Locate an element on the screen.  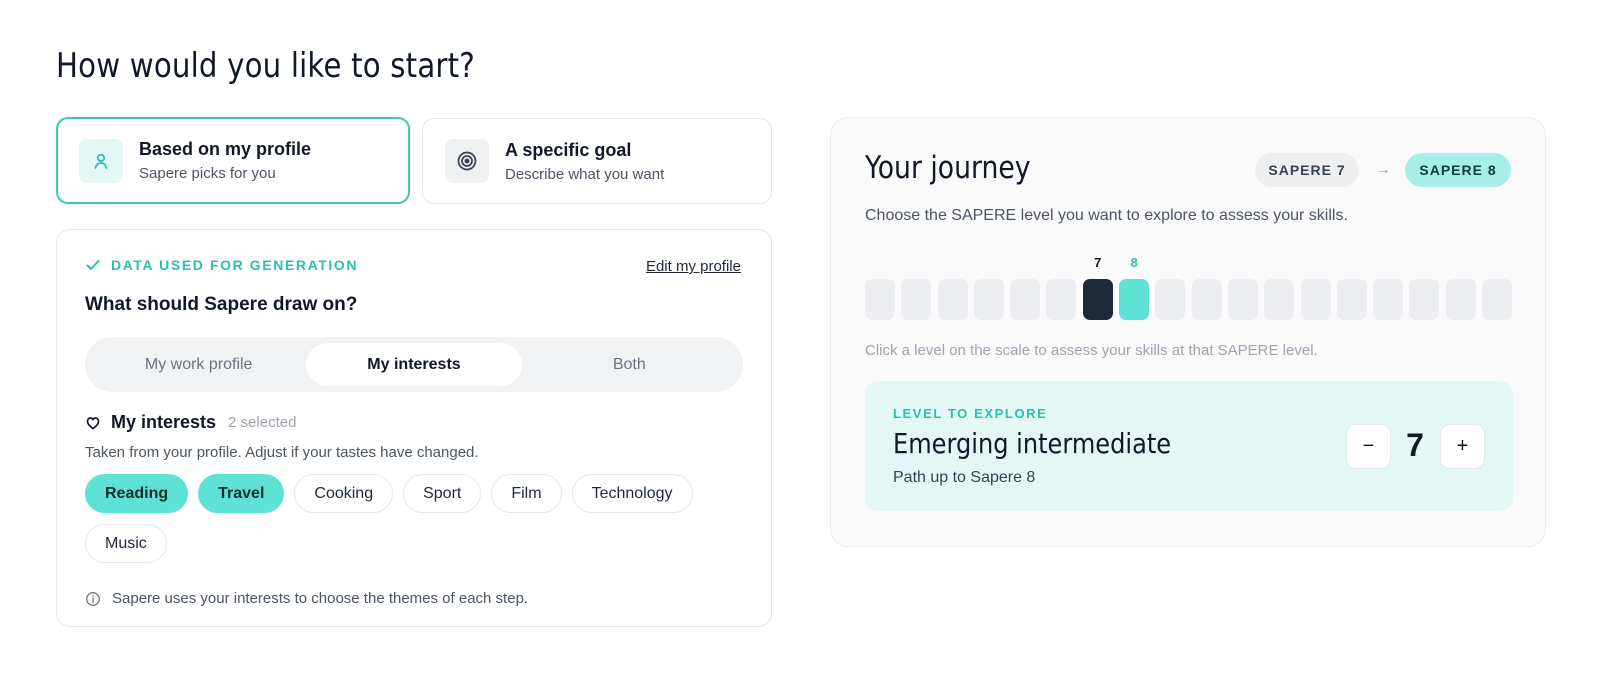
info-icon is located at coordinates (93, 598).